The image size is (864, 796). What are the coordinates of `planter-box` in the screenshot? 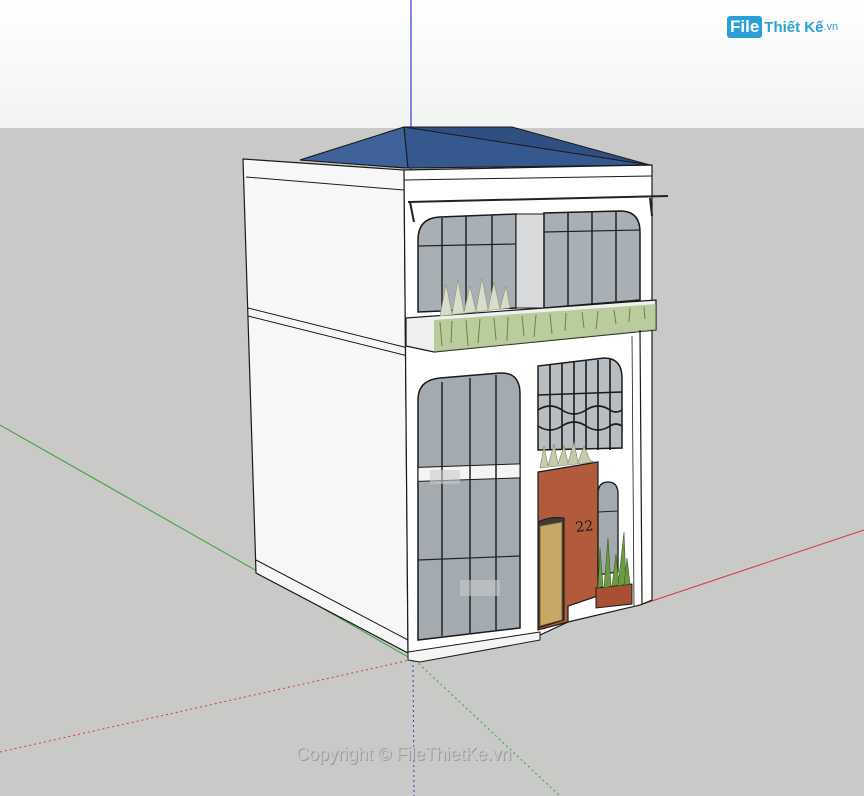 It's located at (614, 596).